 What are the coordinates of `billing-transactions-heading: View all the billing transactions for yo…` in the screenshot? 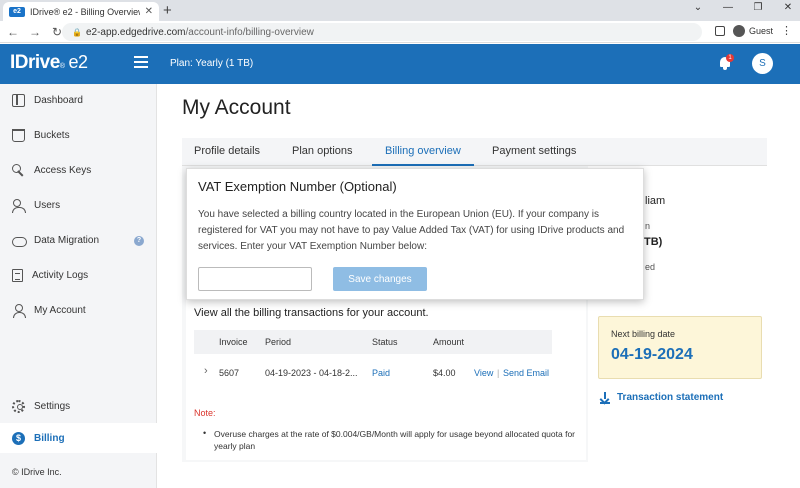 It's located at (311, 313).